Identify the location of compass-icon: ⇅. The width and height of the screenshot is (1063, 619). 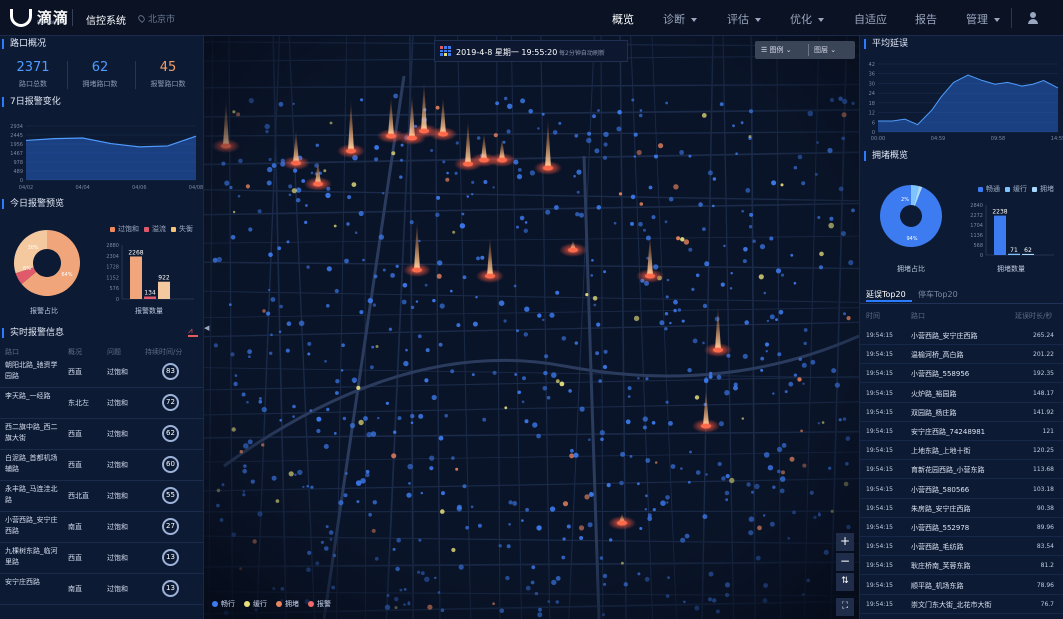
(845, 582).